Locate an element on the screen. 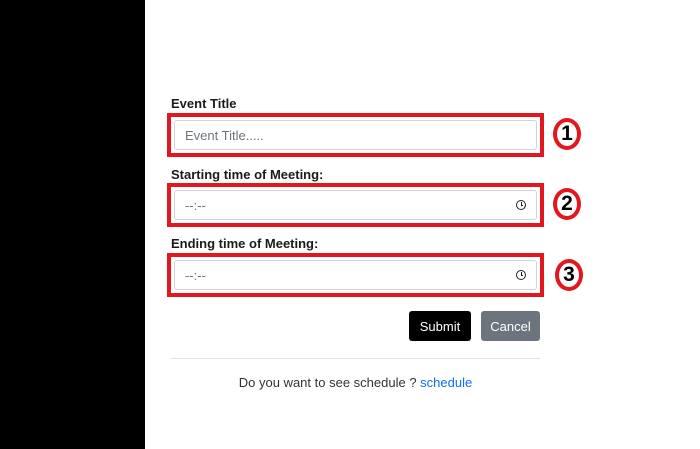  cancel-button: Cancel is located at coordinates (510, 326).